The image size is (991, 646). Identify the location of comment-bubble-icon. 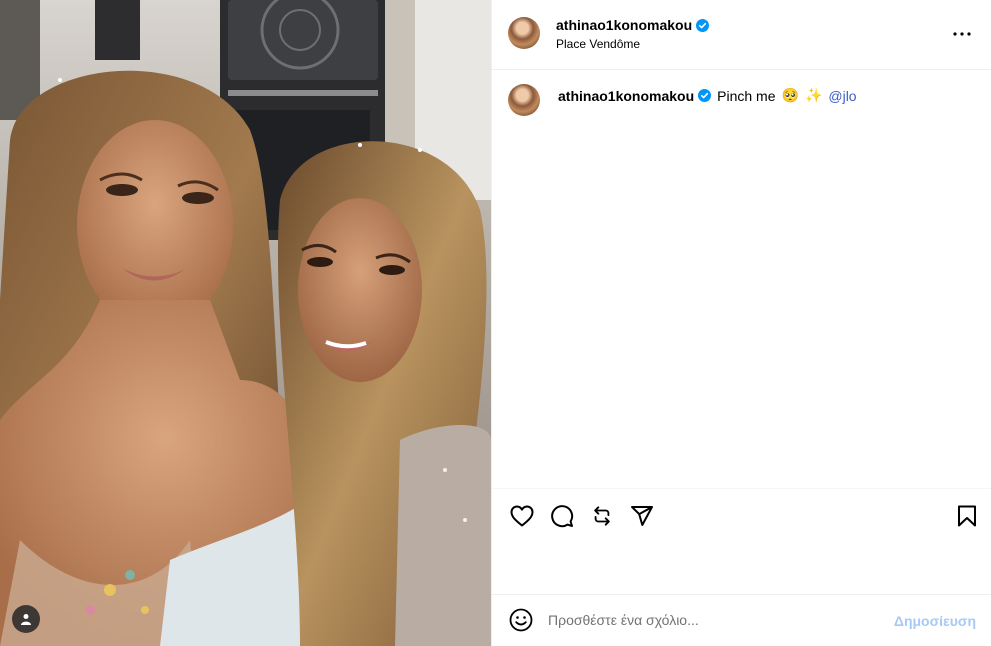
(562, 516).